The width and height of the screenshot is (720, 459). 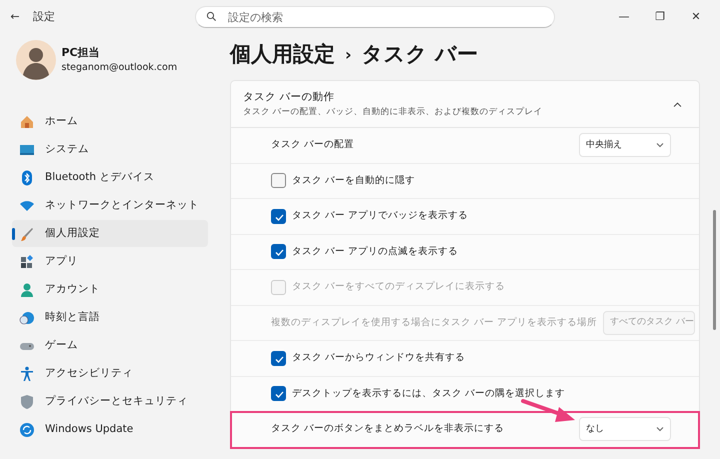 What do you see at coordinates (465, 104) in the screenshot?
I see `section-header: タスク バーの動作 タスク バーの配置、バッジ、自動的に非表示、および複数のディスプレイ` at bounding box center [465, 104].